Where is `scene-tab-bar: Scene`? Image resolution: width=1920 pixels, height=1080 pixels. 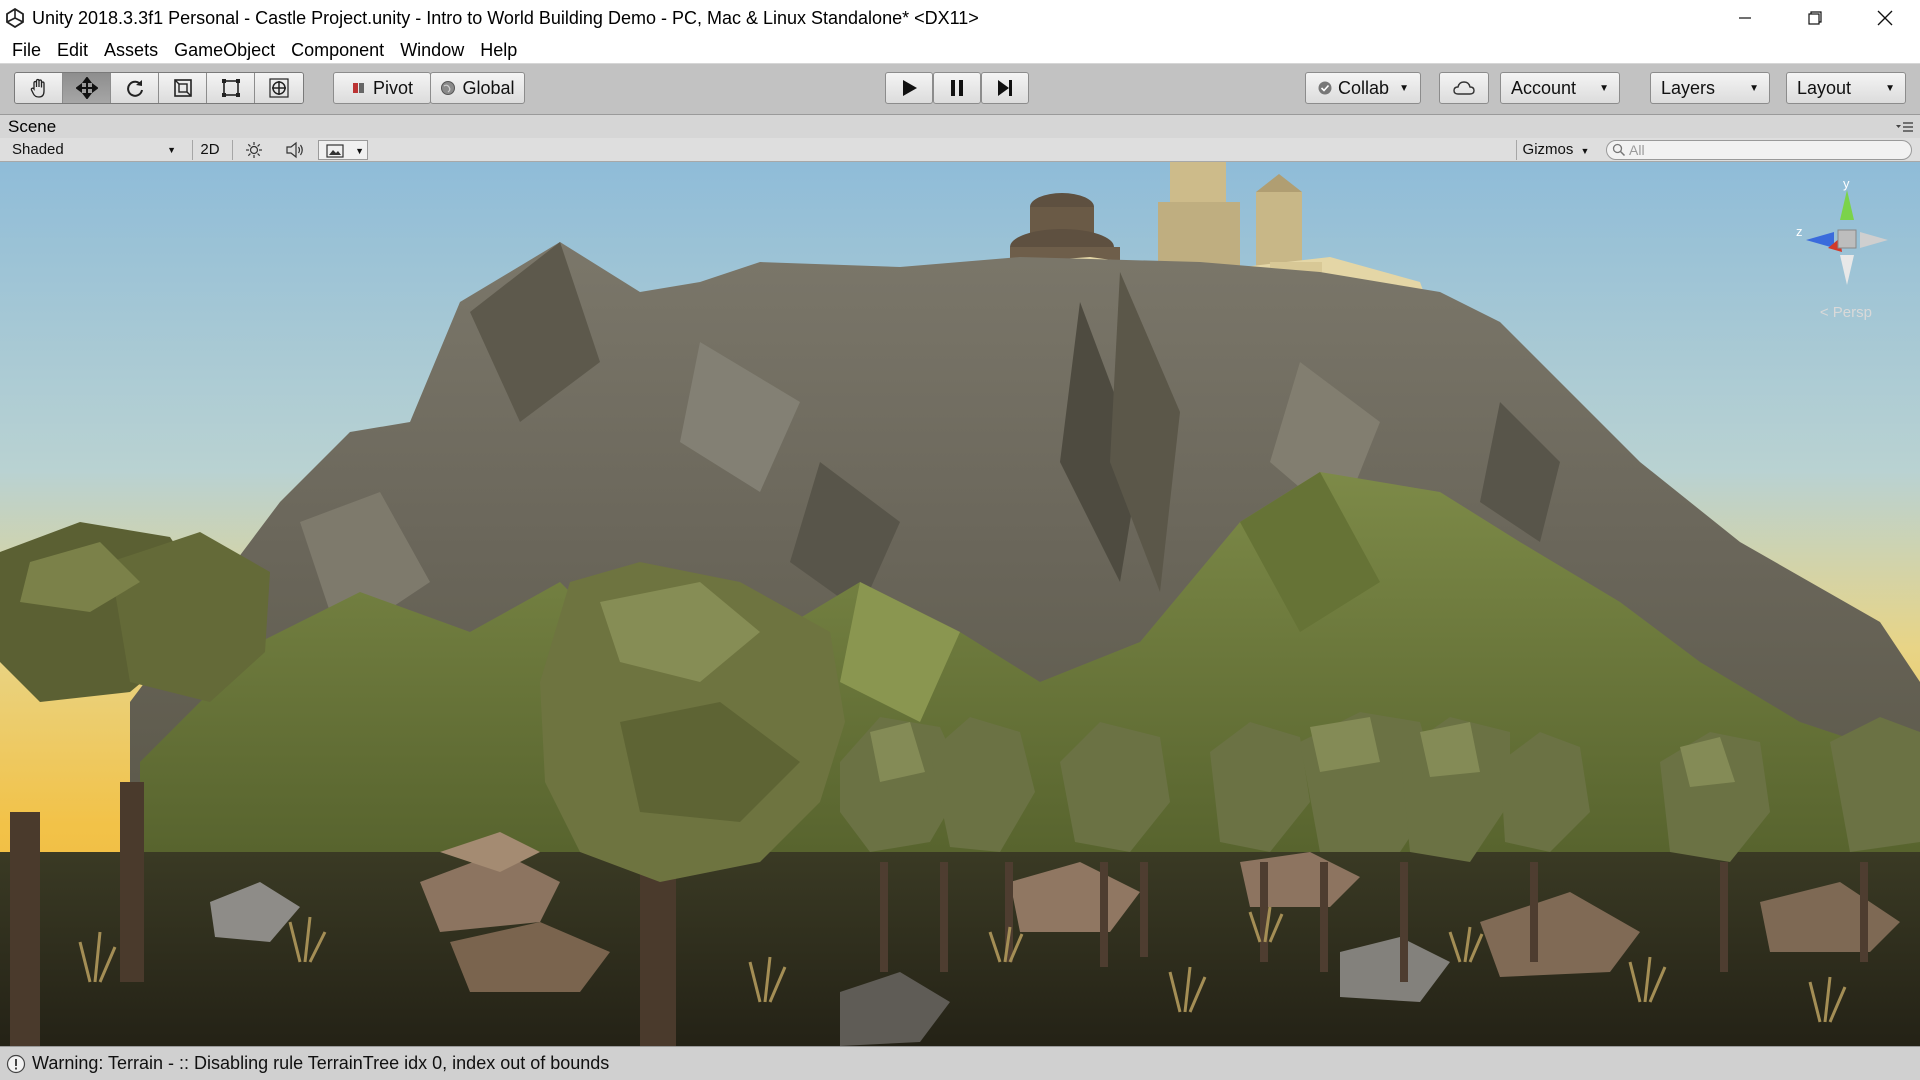 scene-tab-bar: Scene is located at coordinates (960, 126).